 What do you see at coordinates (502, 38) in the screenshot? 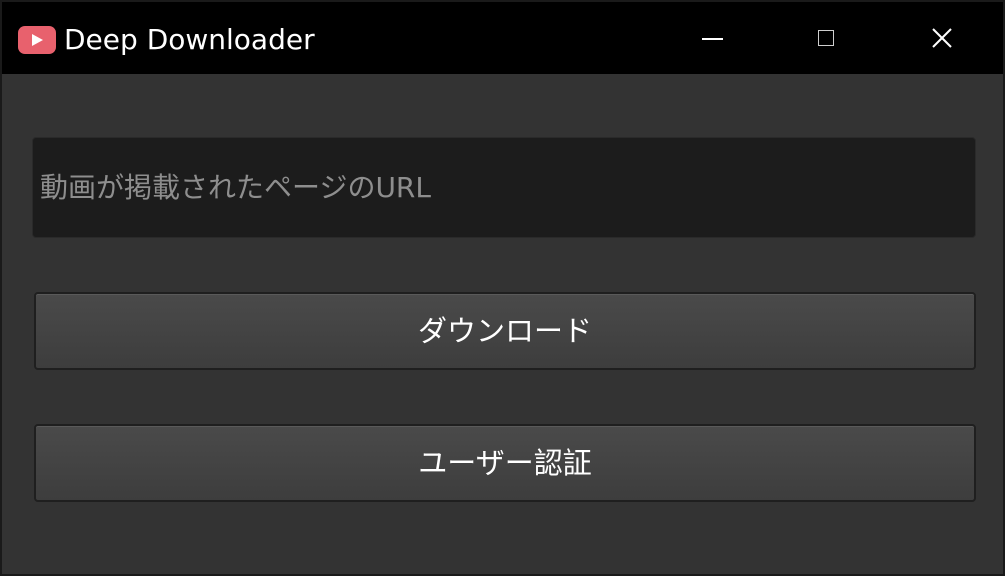
I see `title-bar: Deep Downloader` at bounding box center [502, 38].